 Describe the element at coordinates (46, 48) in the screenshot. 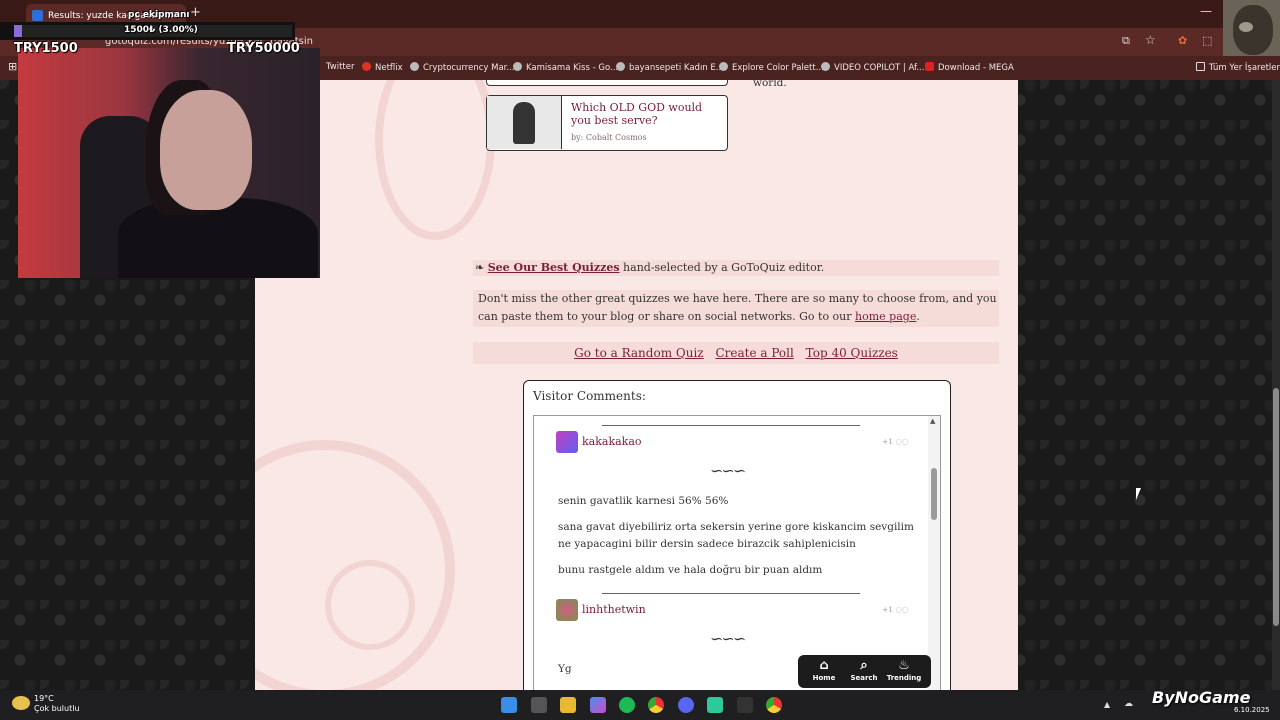

I see `goal-start-amount: TRY1500` at that location.